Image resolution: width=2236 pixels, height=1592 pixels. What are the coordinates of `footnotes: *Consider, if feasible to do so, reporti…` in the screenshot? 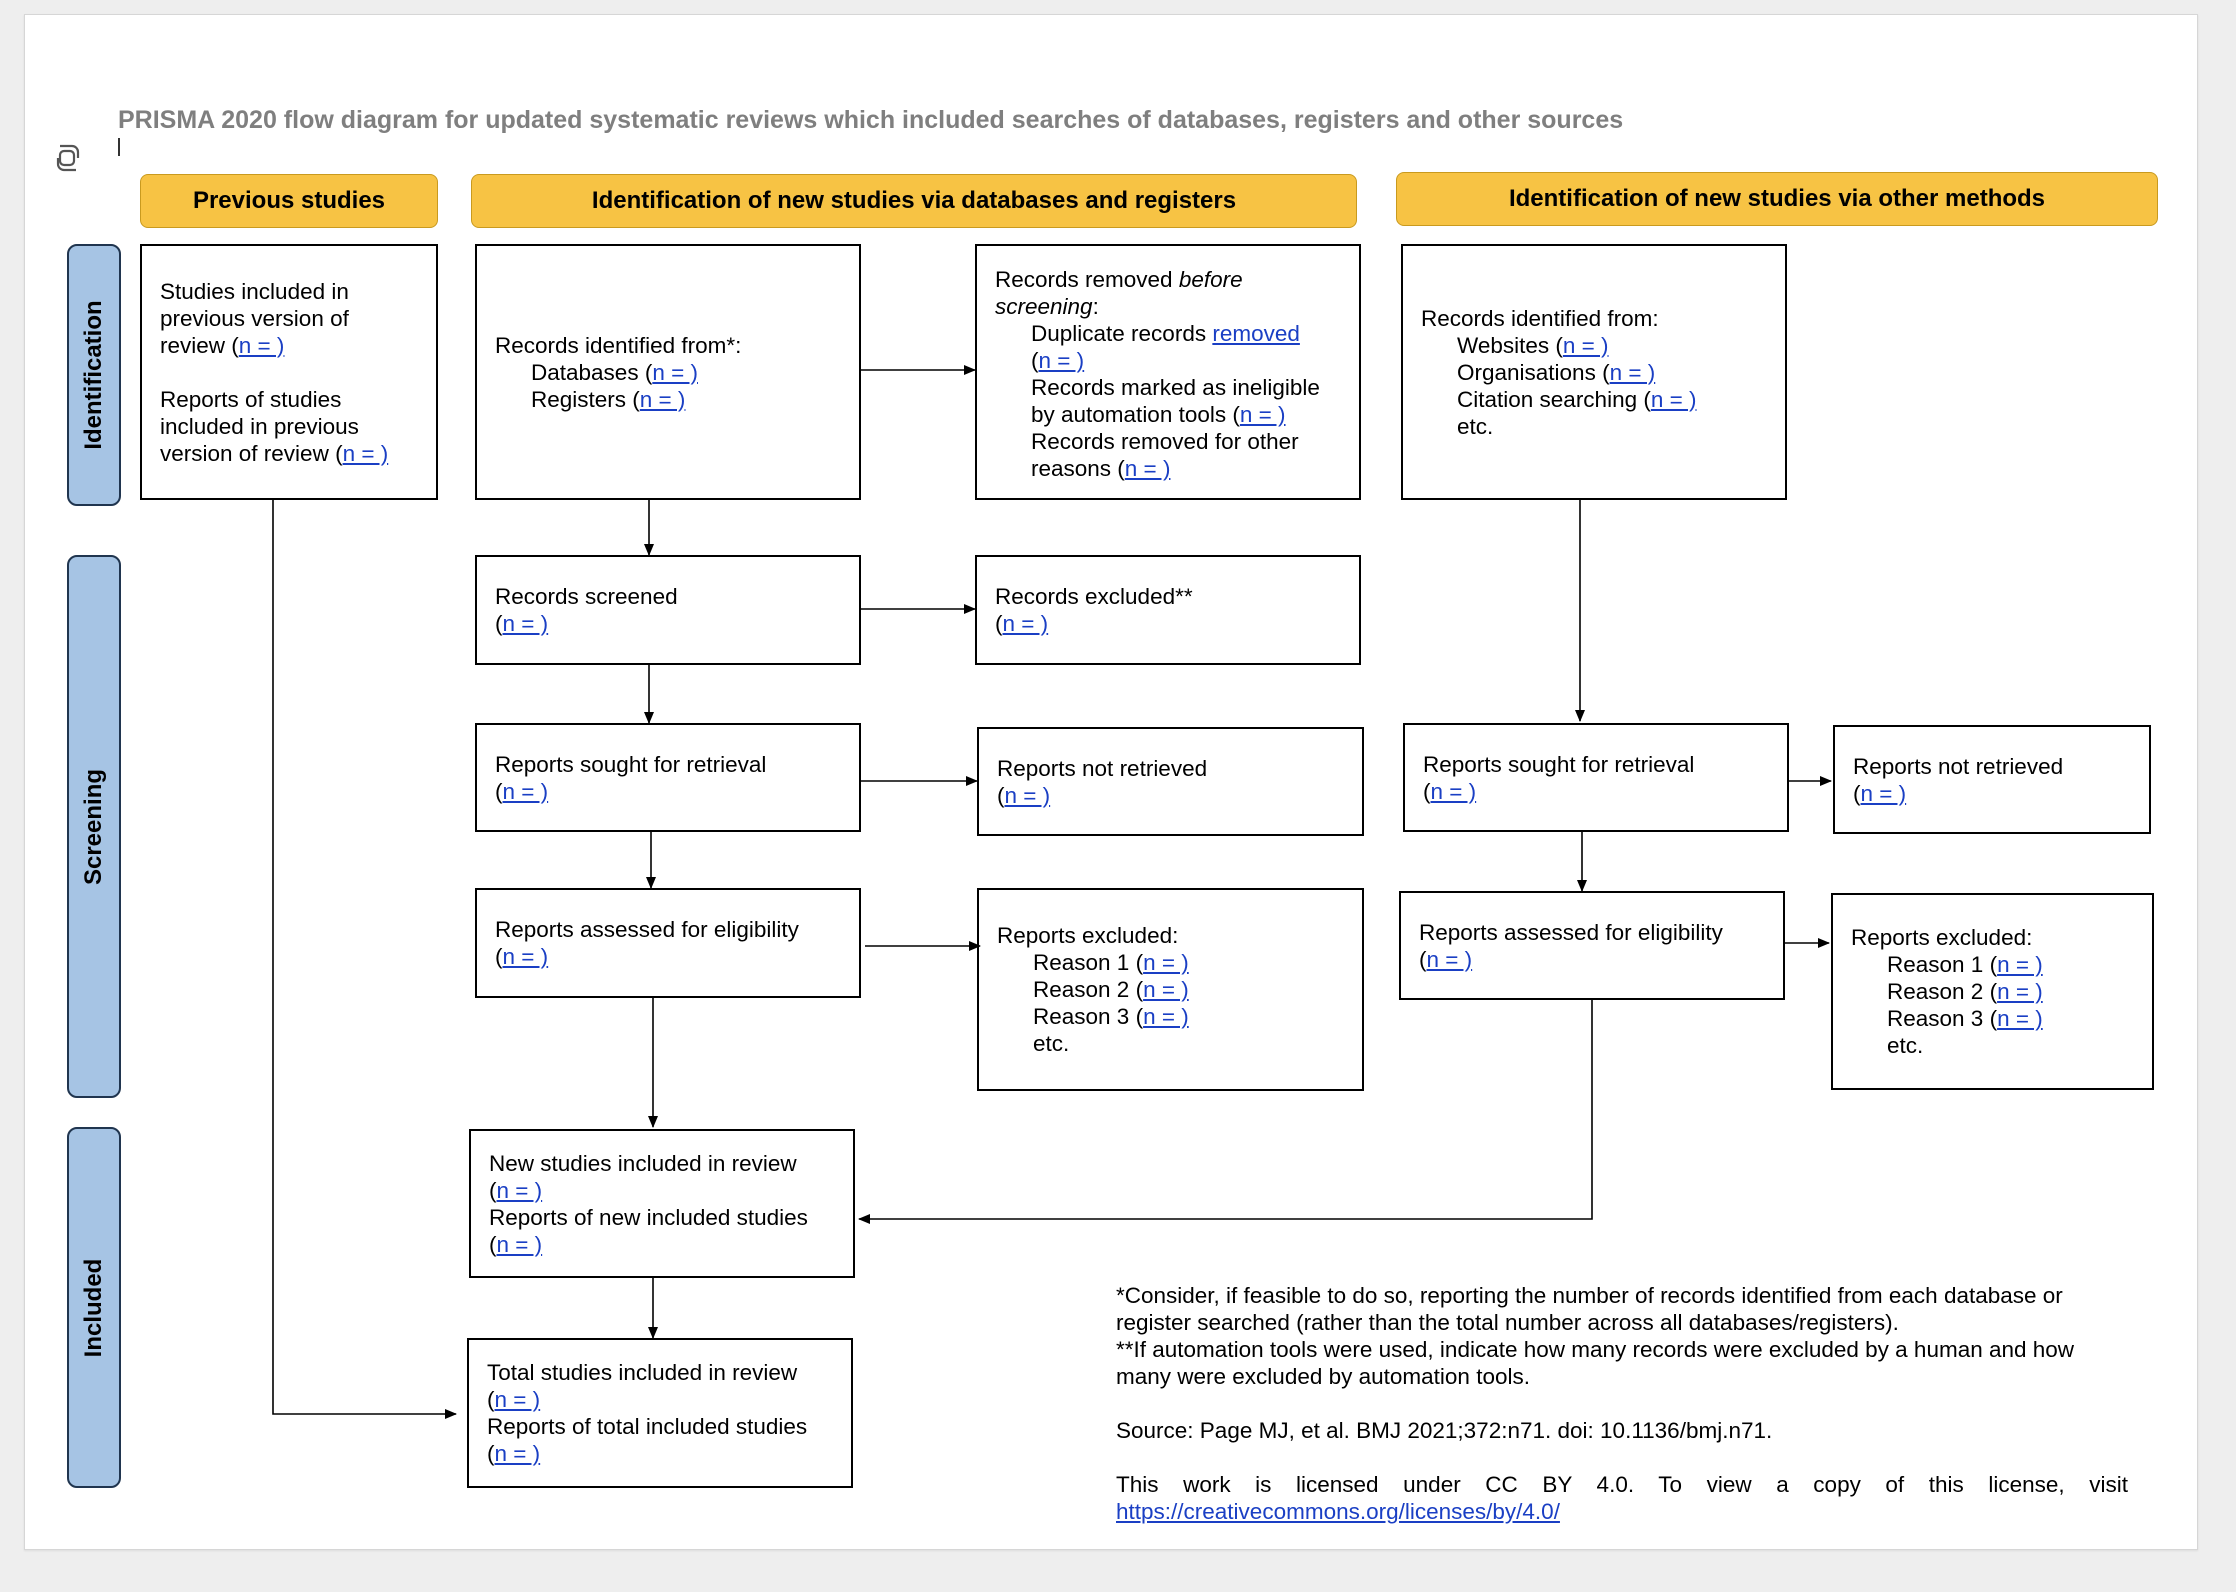 It's located at (1622, 1403).